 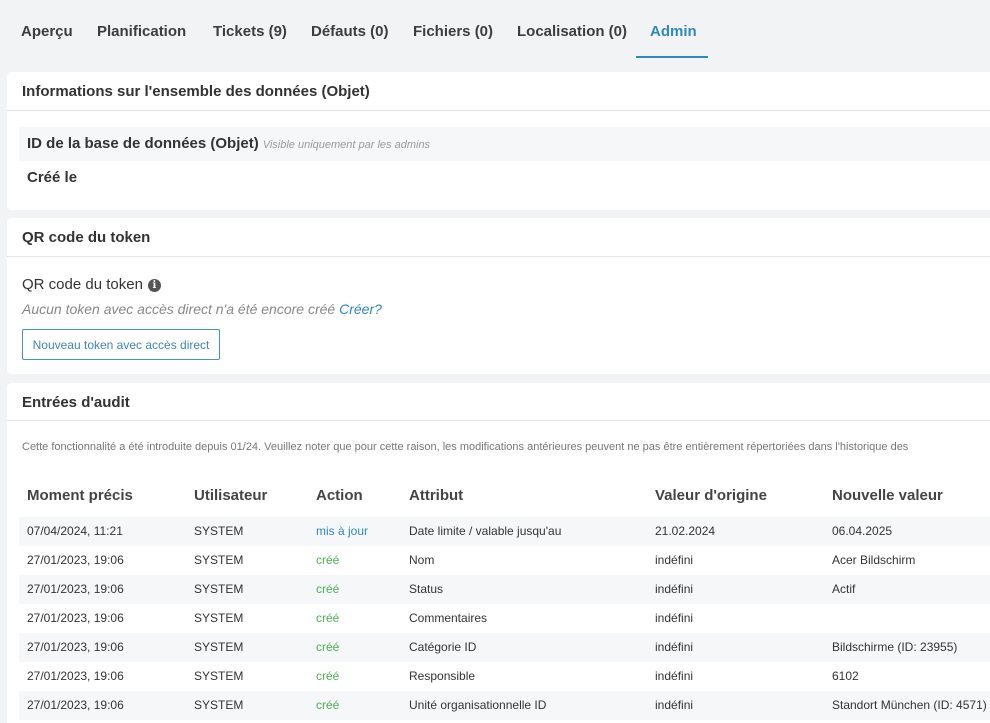 I want to click on cell-new-value: 06.04.2025, so click(x=862, y=531).